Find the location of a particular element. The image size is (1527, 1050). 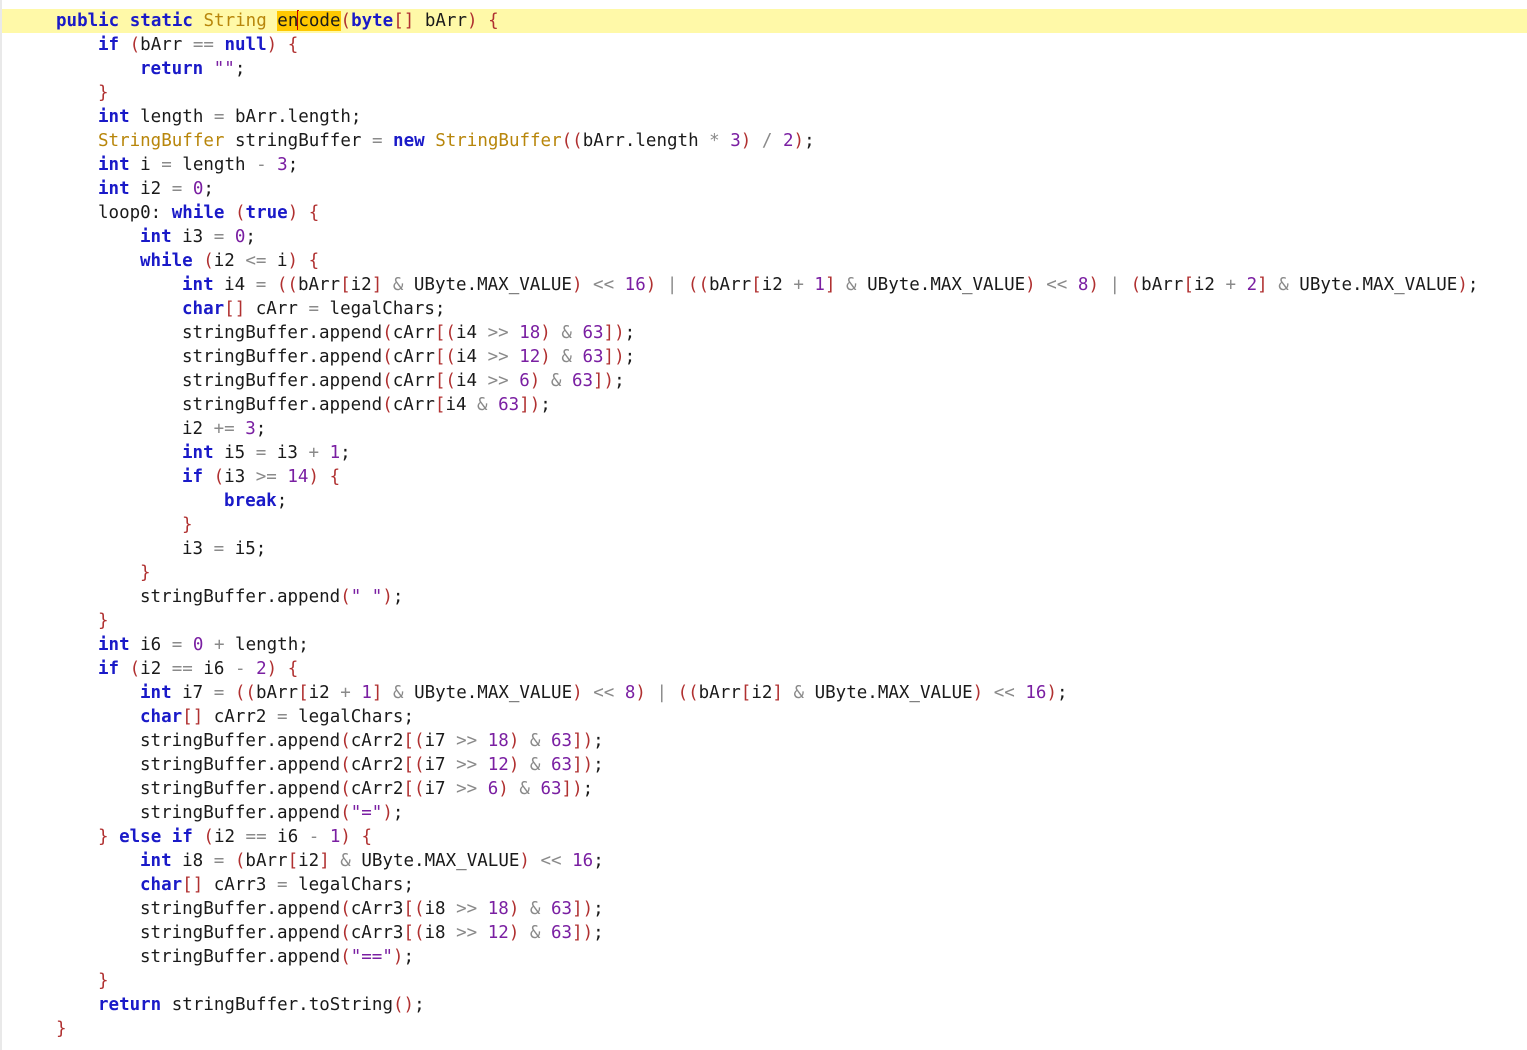

code-line: loop0: while (true) { is located at coordinates (764, 213).